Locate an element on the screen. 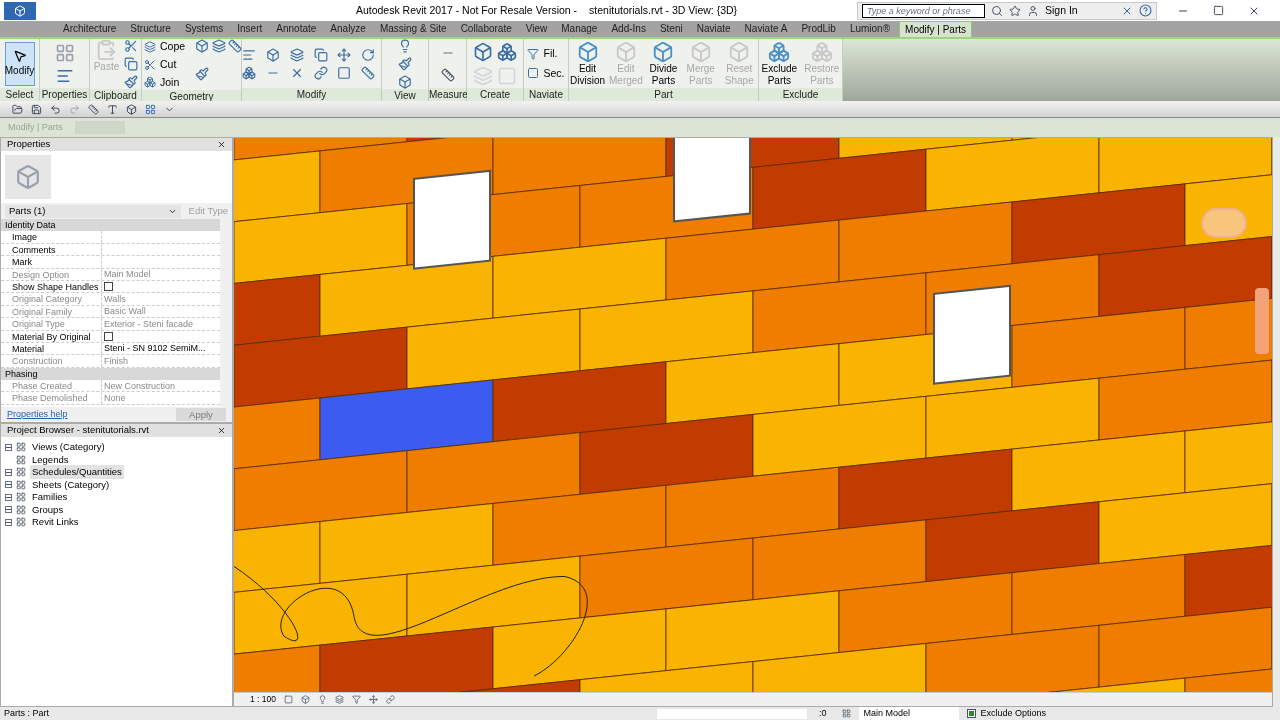 The width and height of the screenshot is (1280, 720). ribbon-tool-button: Edit Division is located at coordinates (587, 63).